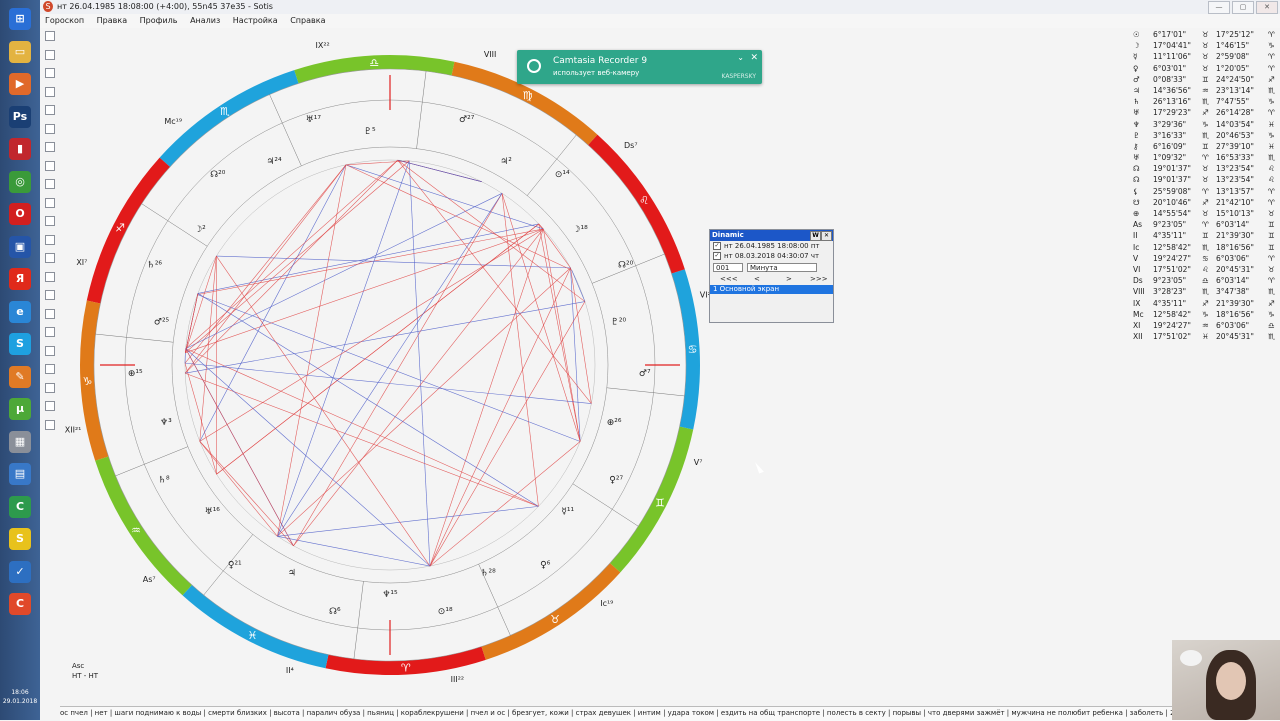 The image size is (1280, 721). Describe the element at coordinates (20, 539) in the screenshot. I see `norton-icon: S` at that location.